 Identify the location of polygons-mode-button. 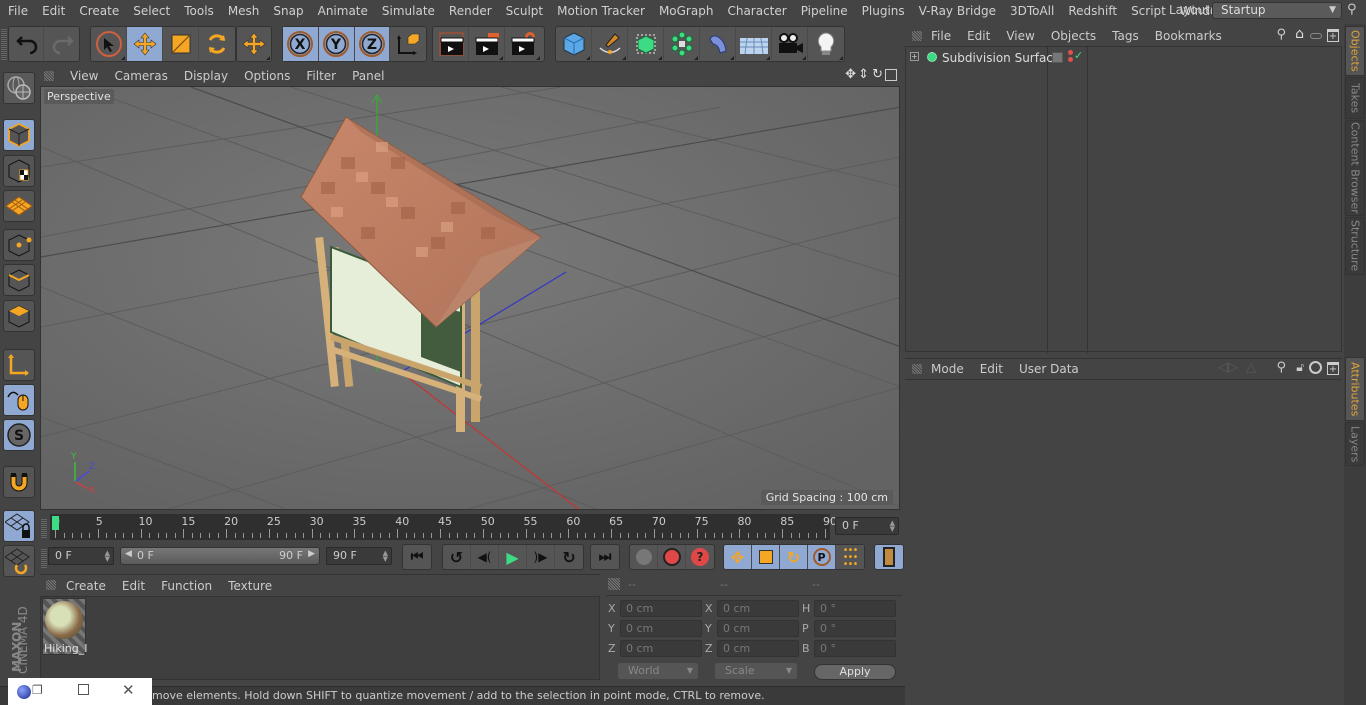
(19, 316).